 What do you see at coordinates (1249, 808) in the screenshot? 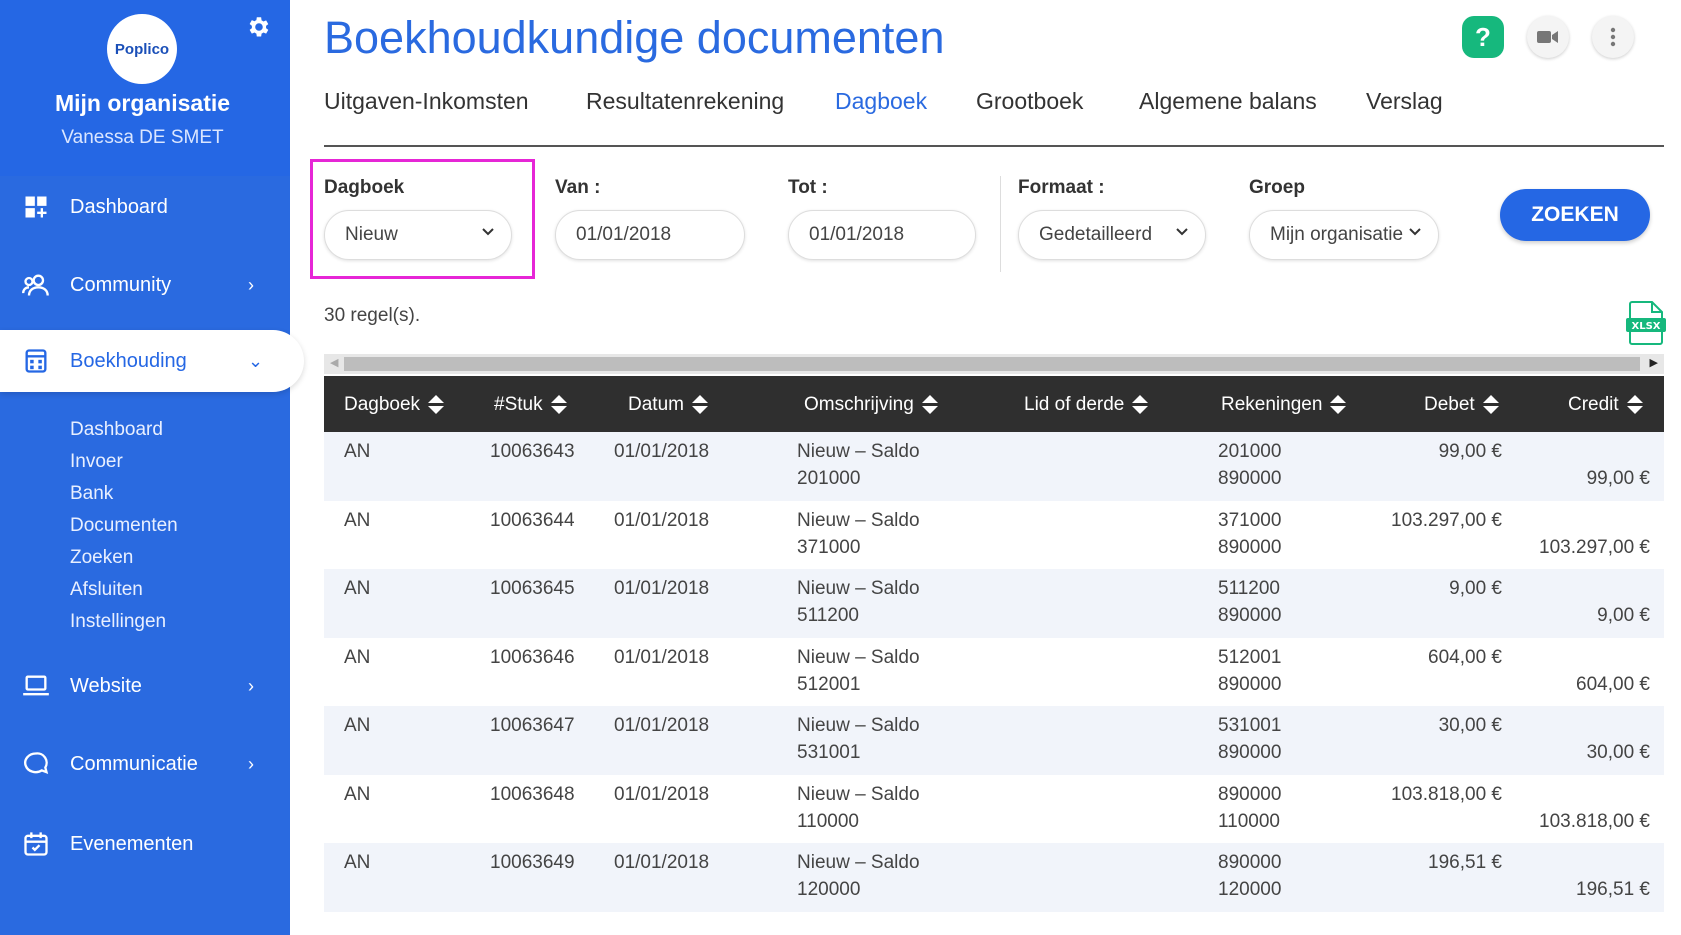
I see `cell-rekeningen: 890000 110000` at bounding box center [1249, 808].